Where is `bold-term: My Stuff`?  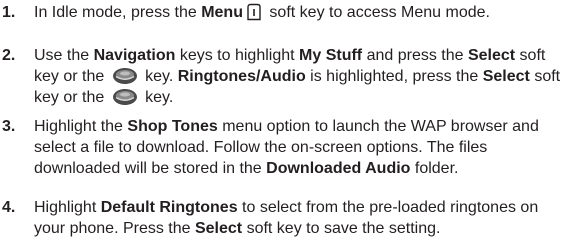 bold-term: My Stuff is located at coordinates (331, 55).